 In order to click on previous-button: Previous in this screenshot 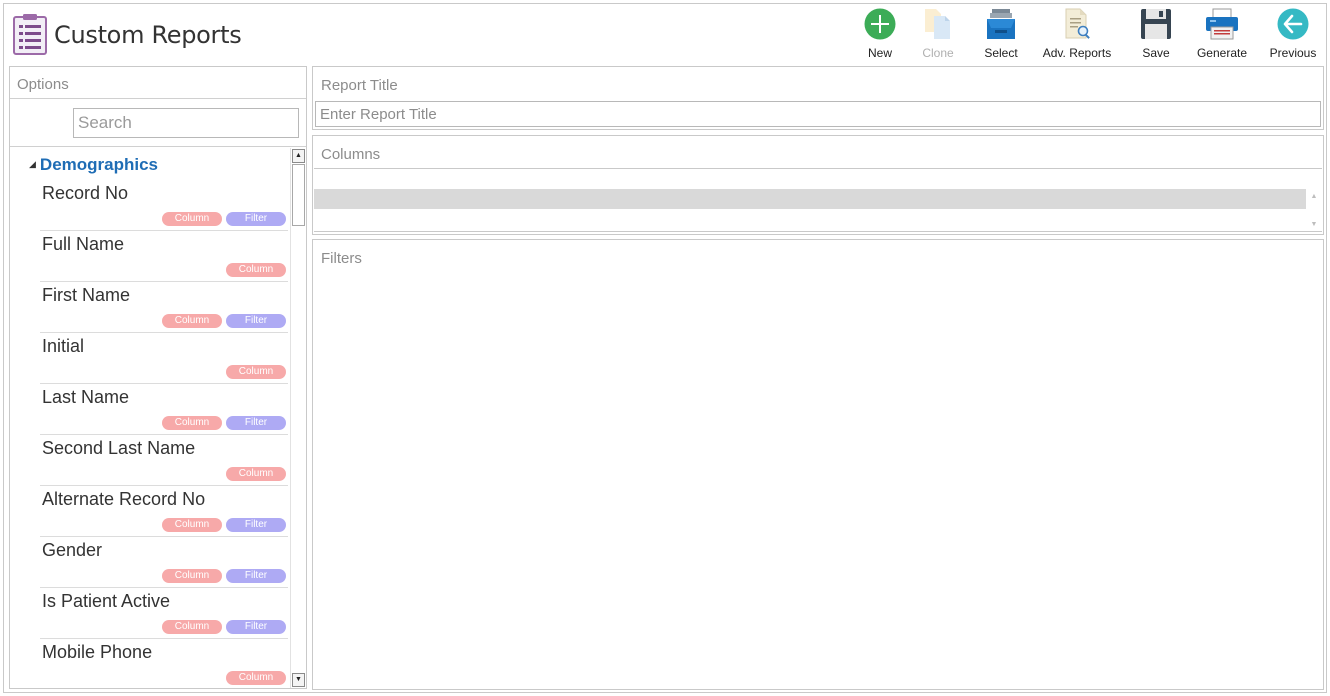, I will do `click(1293, 36)`.